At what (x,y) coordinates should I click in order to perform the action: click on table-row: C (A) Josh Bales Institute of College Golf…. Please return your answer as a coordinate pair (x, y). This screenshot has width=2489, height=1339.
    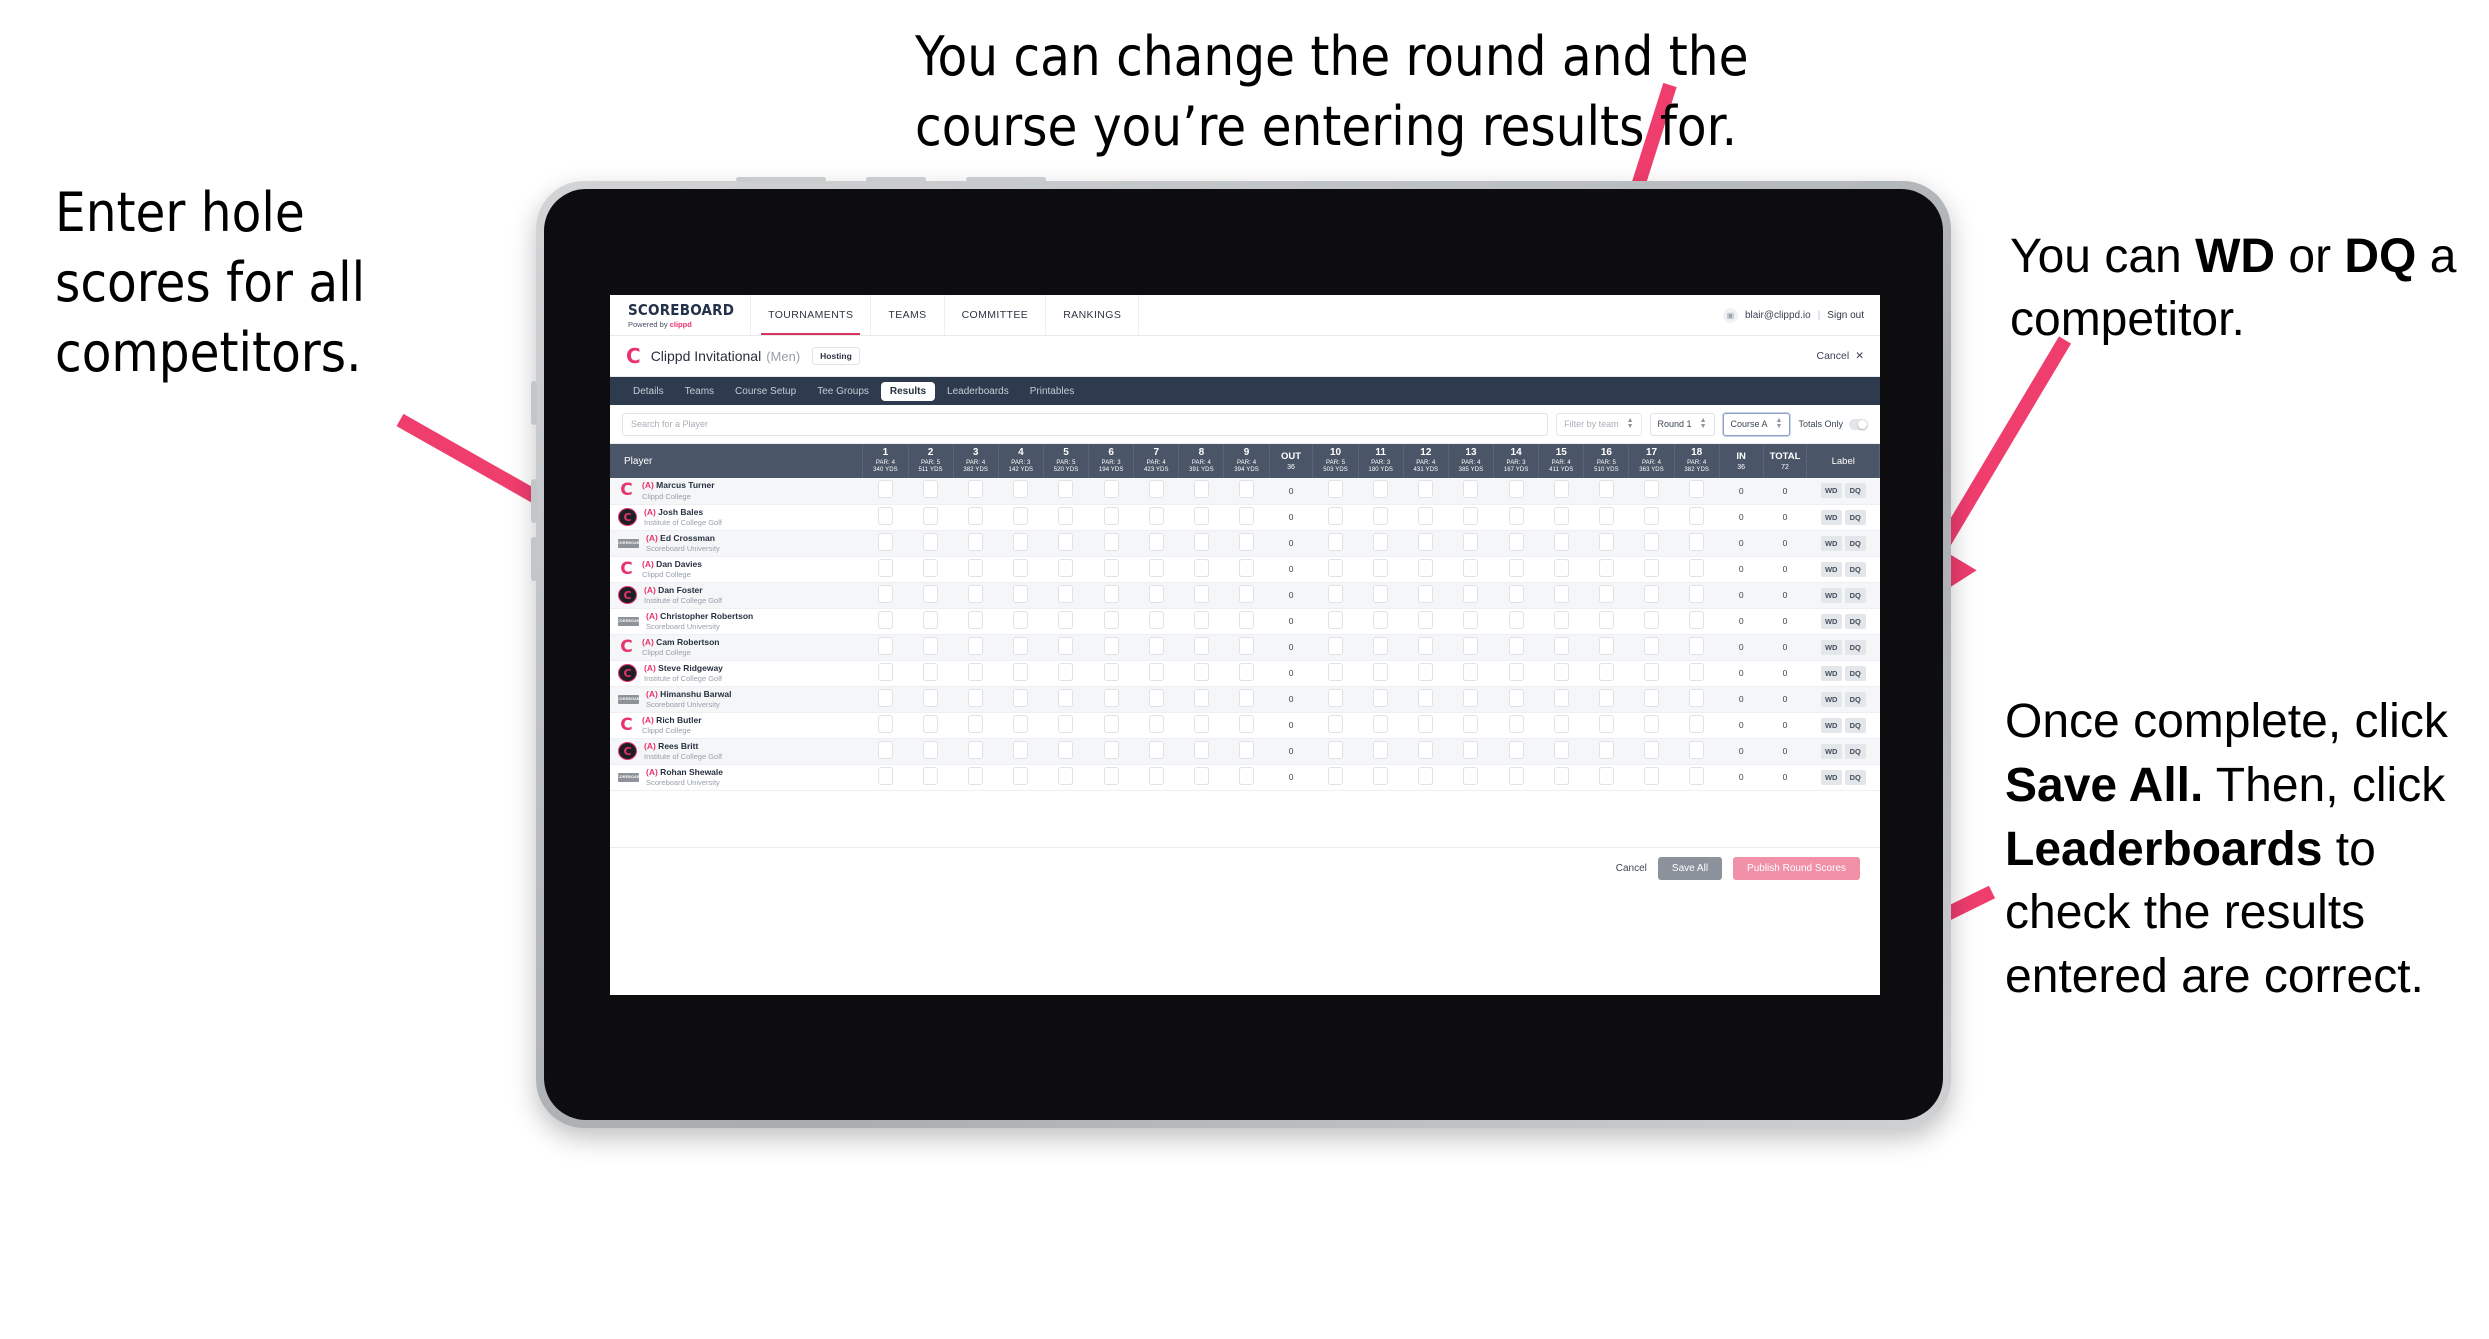
    Looking at the image, I should click on (1245, 517).